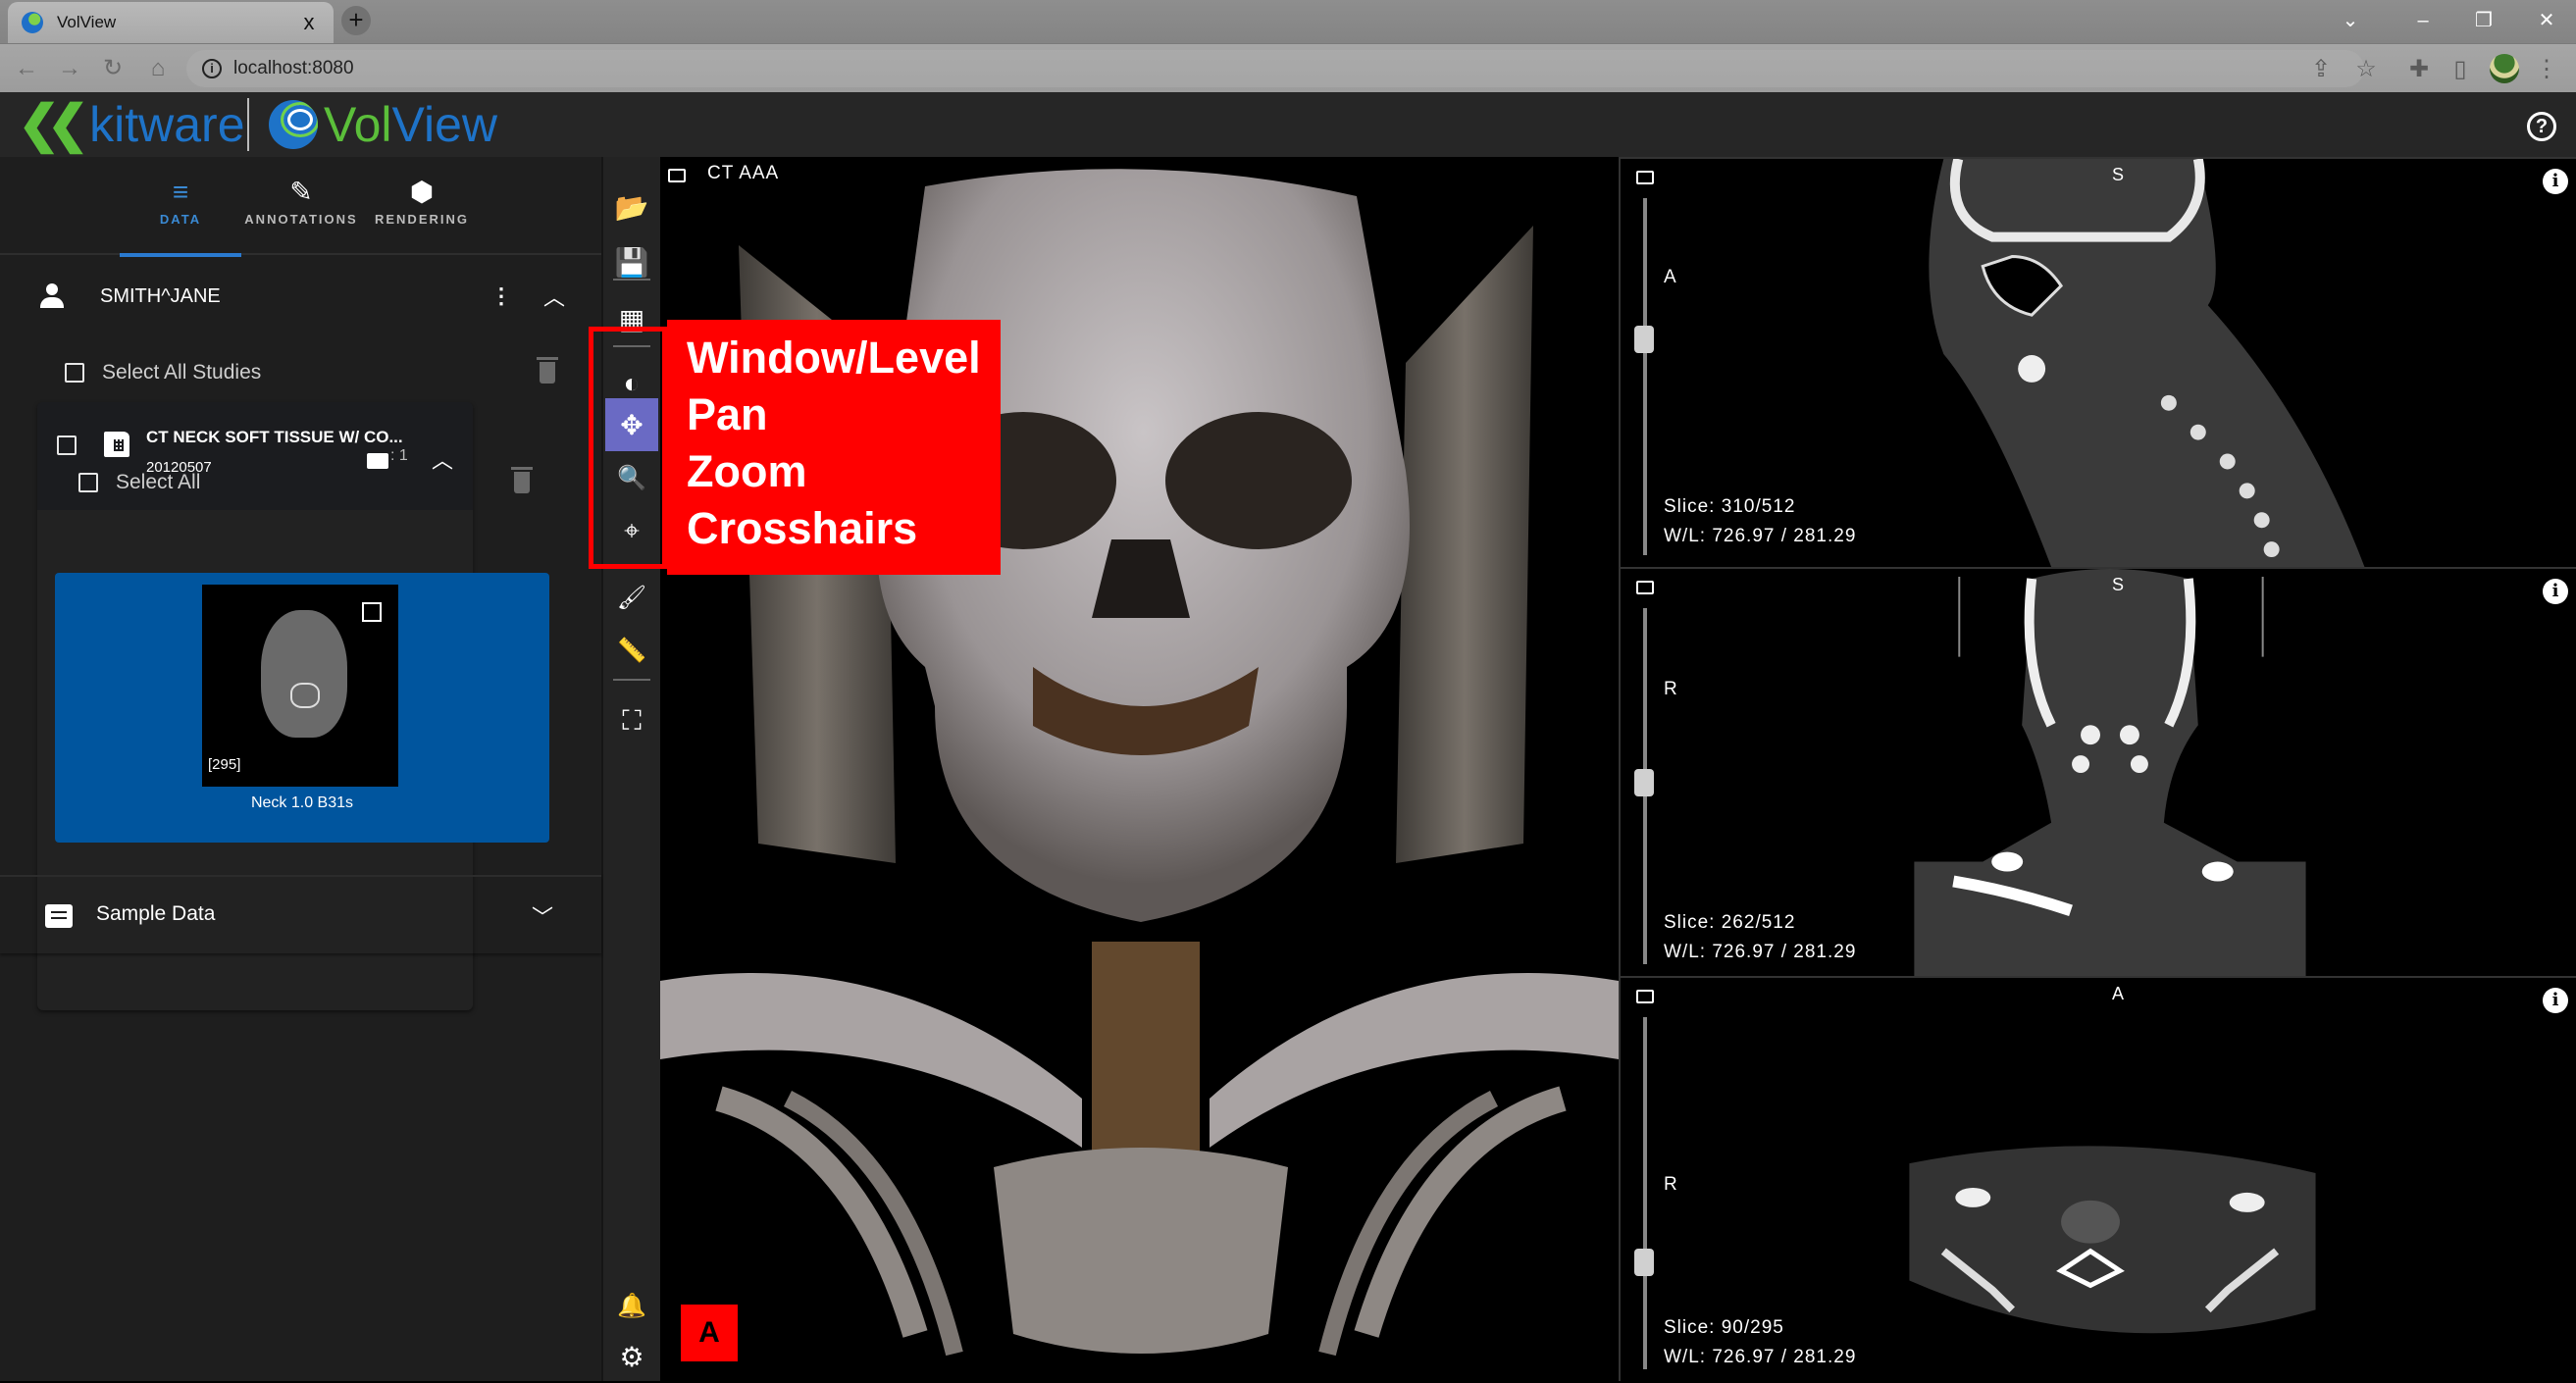  I want to click on axial-view: A R Slice: 90/295 W/L: 726.97 / 281.29 i, so click(2097, 1179).